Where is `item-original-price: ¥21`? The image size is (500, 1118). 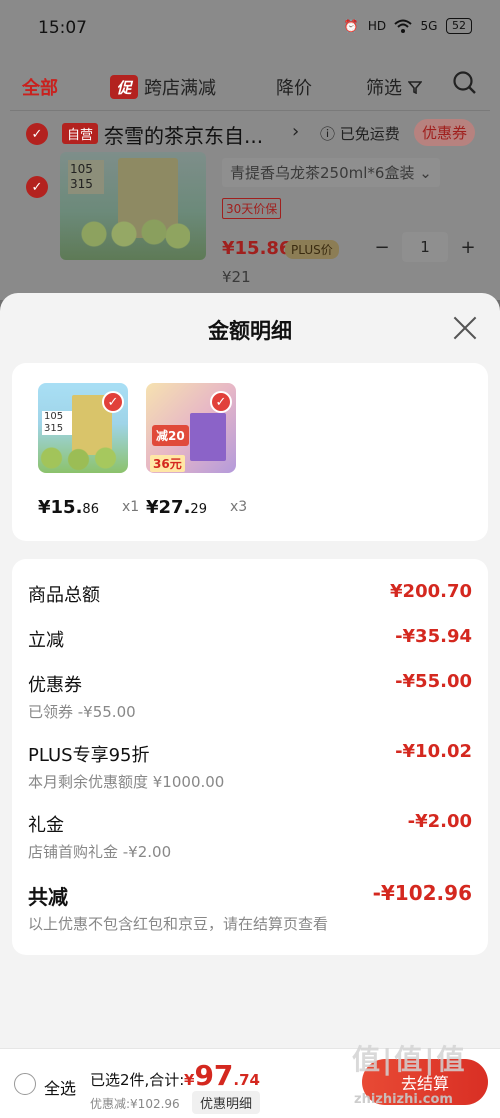 item-original-price: ¥21 is located at coordinates (236, 277).